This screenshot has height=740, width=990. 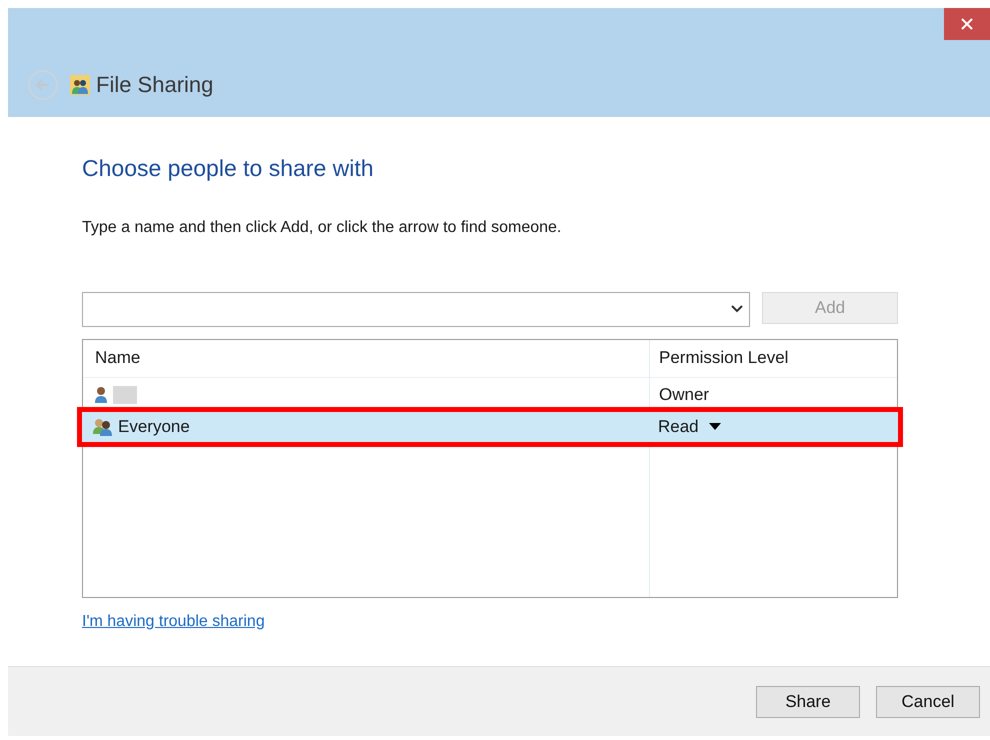 What do you see at coordinates (101, 395) in the screenshot?
I see `user-icon` at bounding box center [101, 395].